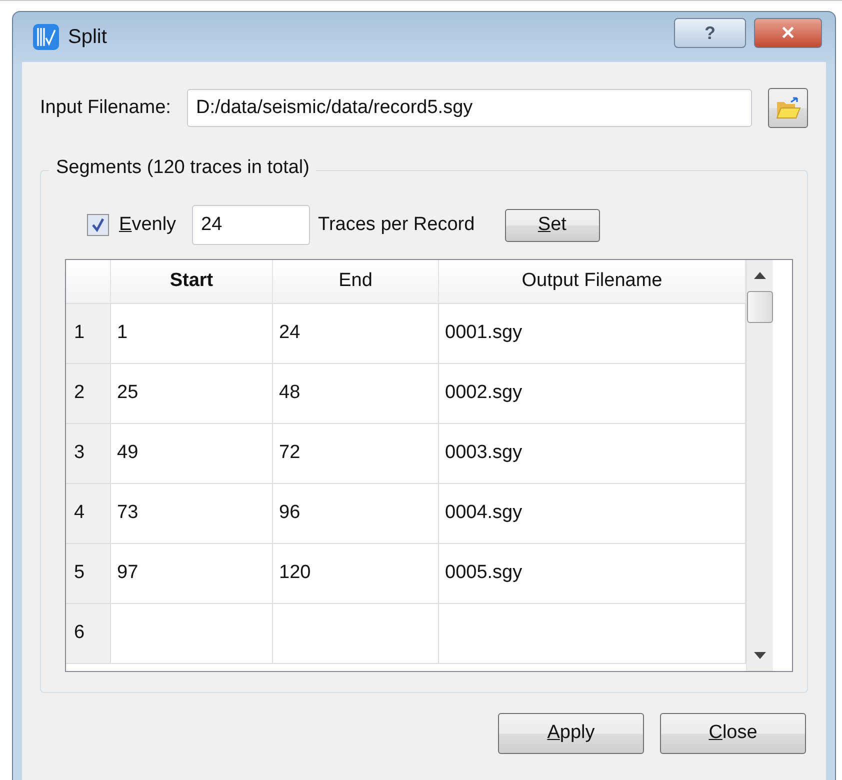 This screenshot has width=842, height=780. I want to click on folder-icon, so click(788, 108).